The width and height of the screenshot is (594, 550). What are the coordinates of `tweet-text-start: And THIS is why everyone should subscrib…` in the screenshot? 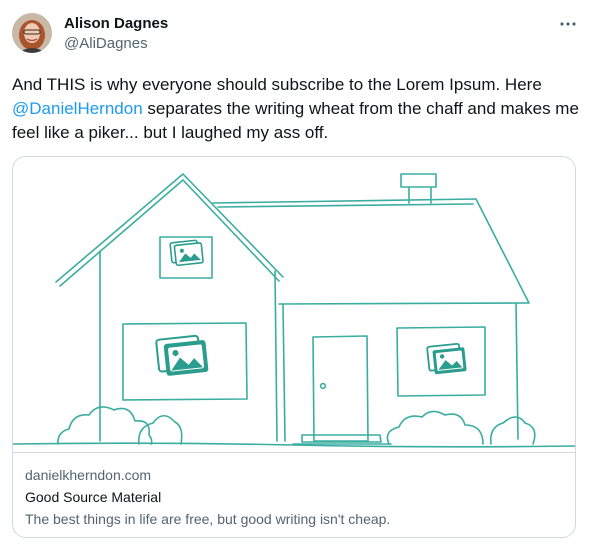 It's located at (277, 84).